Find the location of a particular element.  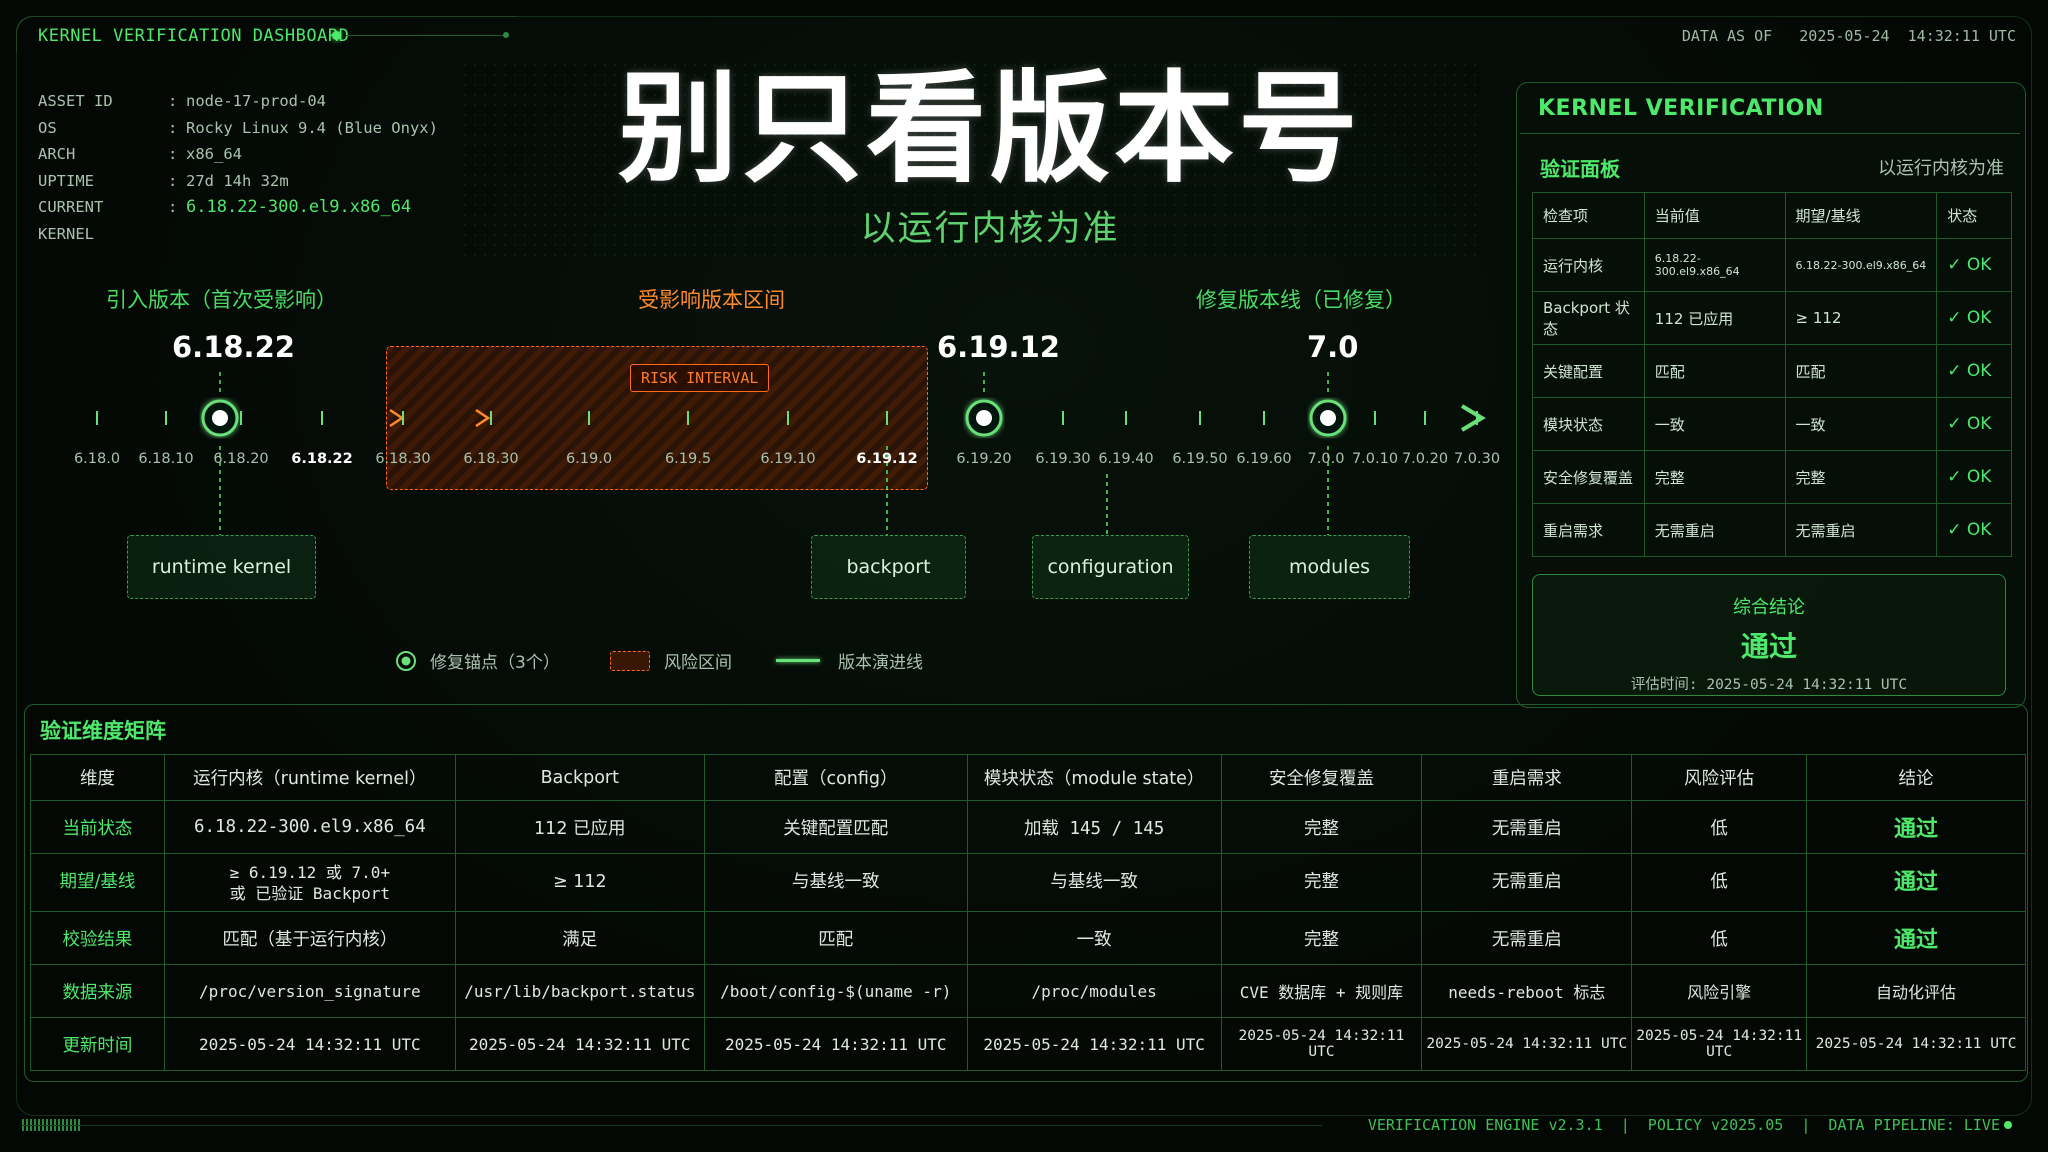

matrix-header: 模块状态（module state） is located at coordinates (1094, 777).